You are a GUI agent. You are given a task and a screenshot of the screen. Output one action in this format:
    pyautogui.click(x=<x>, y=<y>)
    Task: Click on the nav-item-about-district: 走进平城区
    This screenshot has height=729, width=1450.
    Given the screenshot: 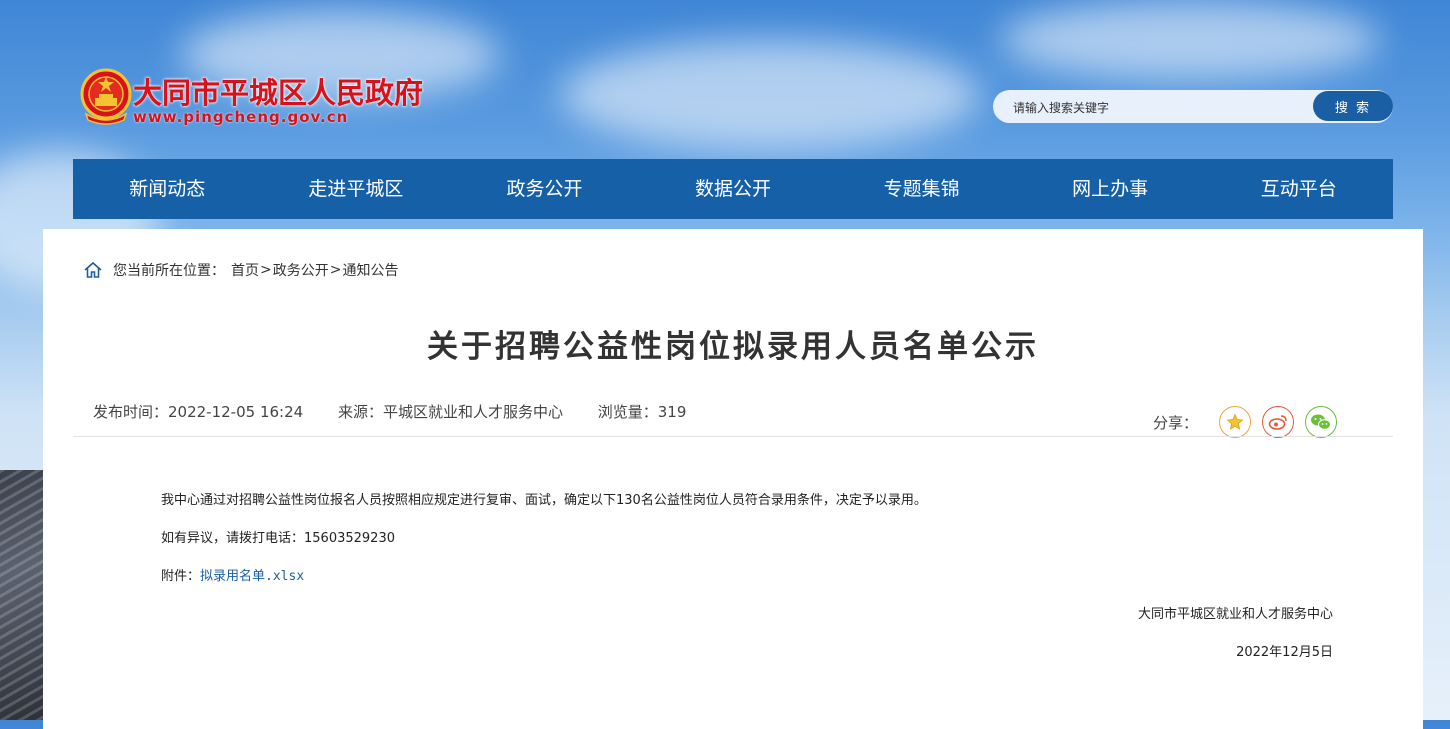 What is the action you would take?
    pyautogui.click(x=356, y=189)
    